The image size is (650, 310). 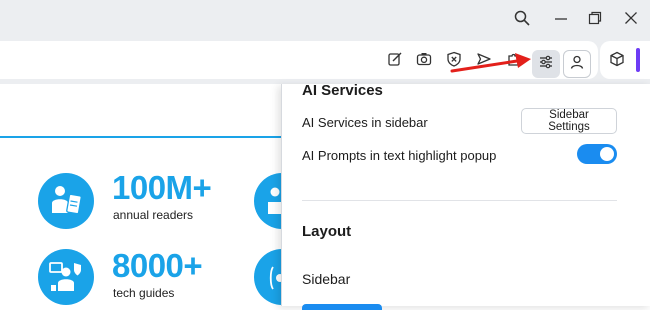 I want to click on stat-label: tech guides, so click(x=144, y=293).